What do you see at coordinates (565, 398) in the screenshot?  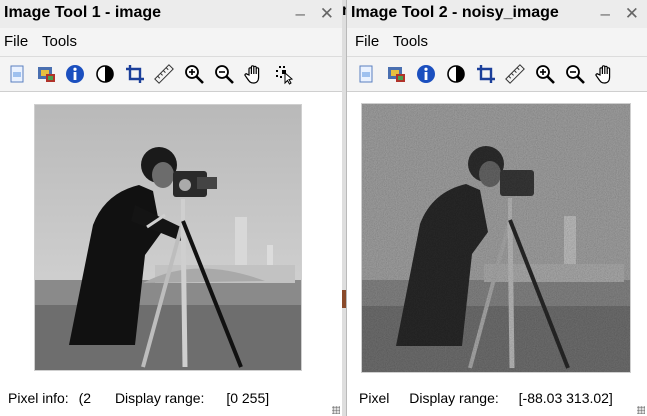 I see `display-range-value: [-88.03 313.02]` at bounding box center [565, 398].